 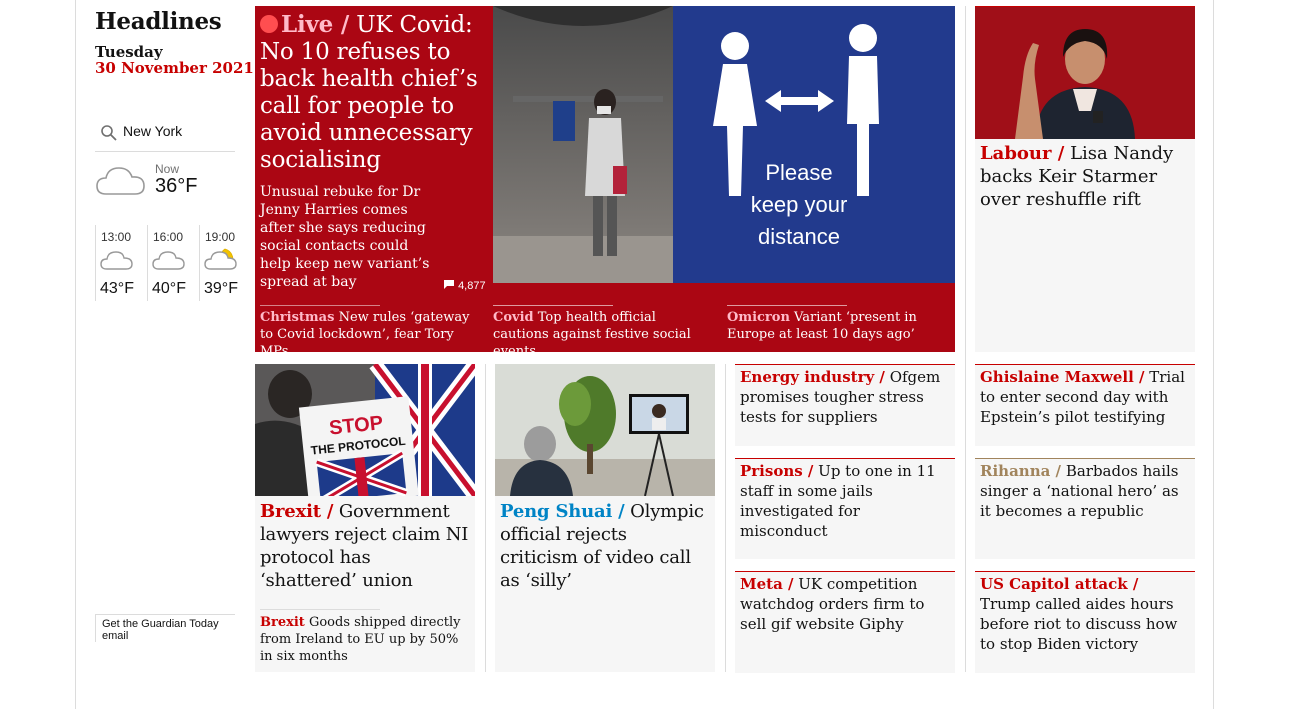 What do you see at coordinates (269, 24) in the screenshot?
I see `live-dot-icon` at bounding box center [269, 24].